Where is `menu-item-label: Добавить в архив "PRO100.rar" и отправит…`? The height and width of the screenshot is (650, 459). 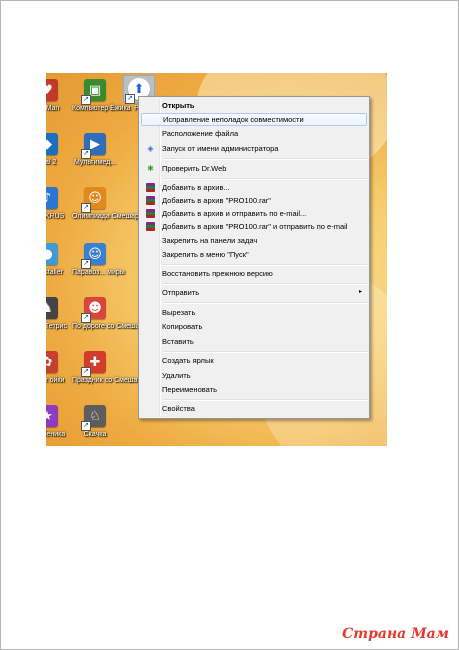 menu-item-label: Добавить в архив "PRO100.rar" и отправит… is located at coordinates (255, 226).